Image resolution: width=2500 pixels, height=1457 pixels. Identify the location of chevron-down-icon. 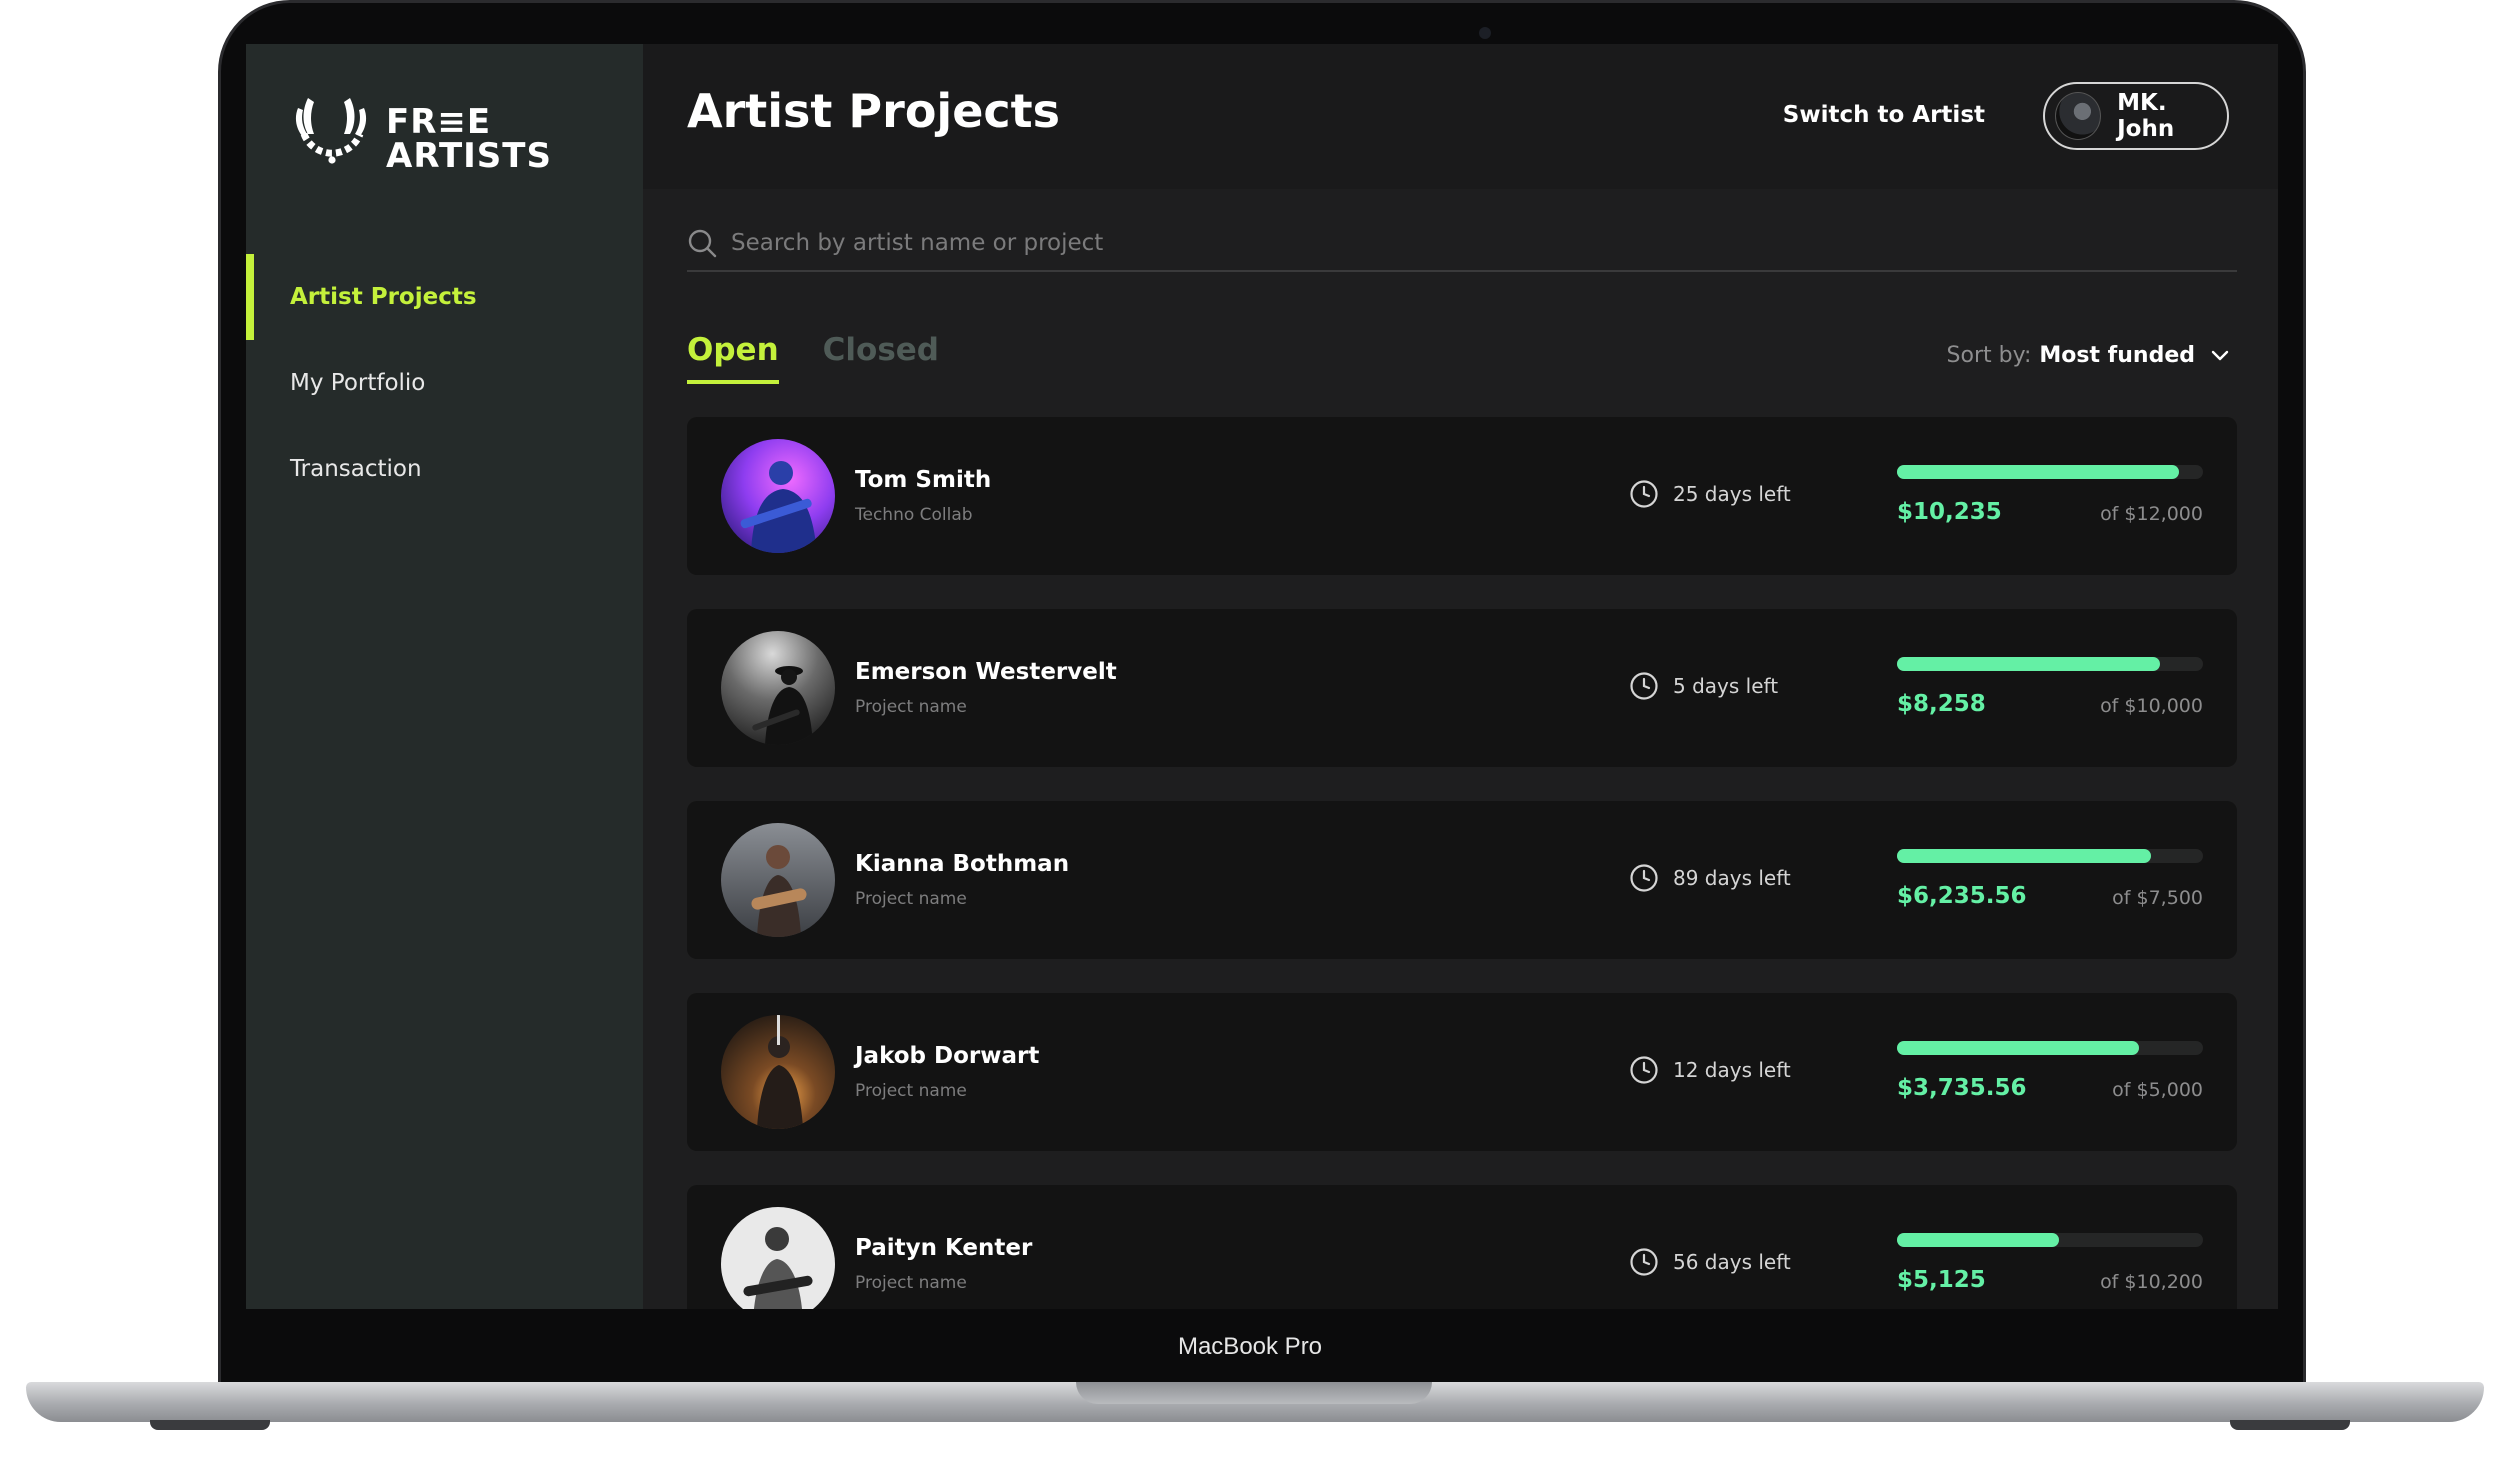
(2220, 355).